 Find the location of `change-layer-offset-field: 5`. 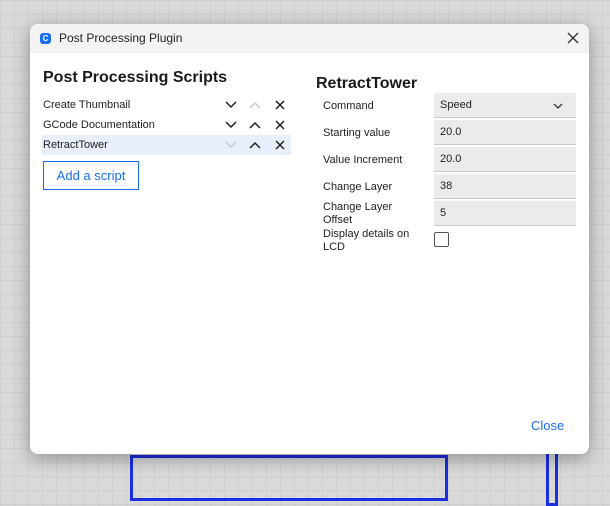

change-layer-offset-field: 5 is located at coordinates (505, 213).